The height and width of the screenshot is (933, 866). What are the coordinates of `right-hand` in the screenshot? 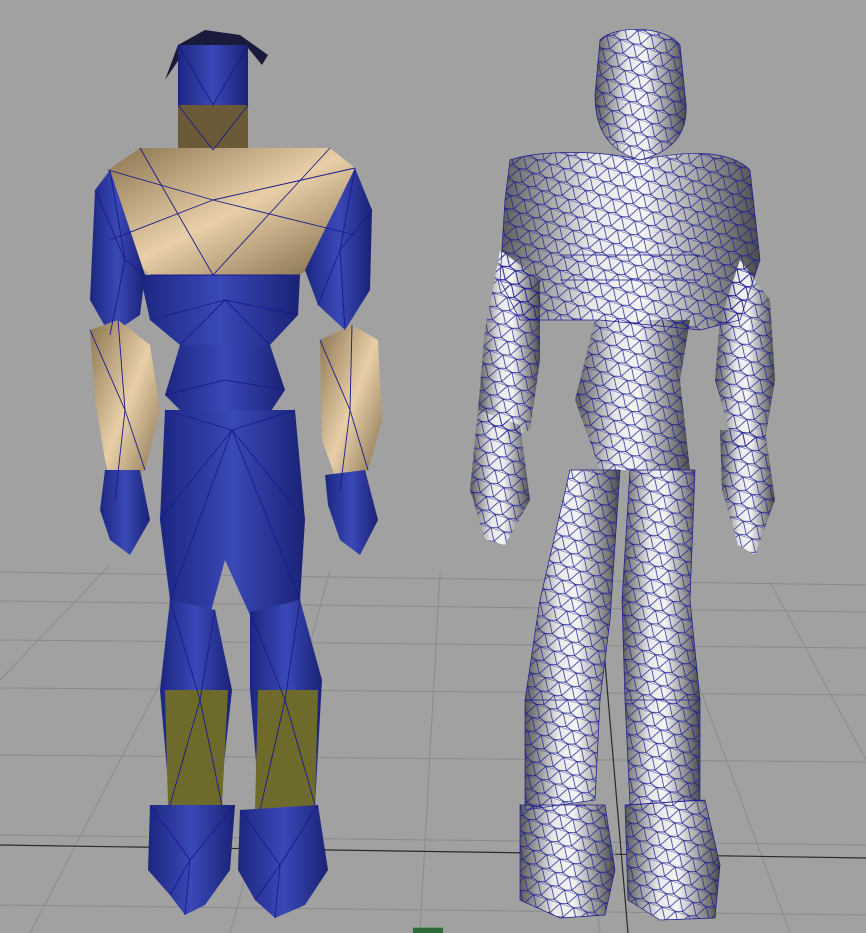 It's located at (351, 512).